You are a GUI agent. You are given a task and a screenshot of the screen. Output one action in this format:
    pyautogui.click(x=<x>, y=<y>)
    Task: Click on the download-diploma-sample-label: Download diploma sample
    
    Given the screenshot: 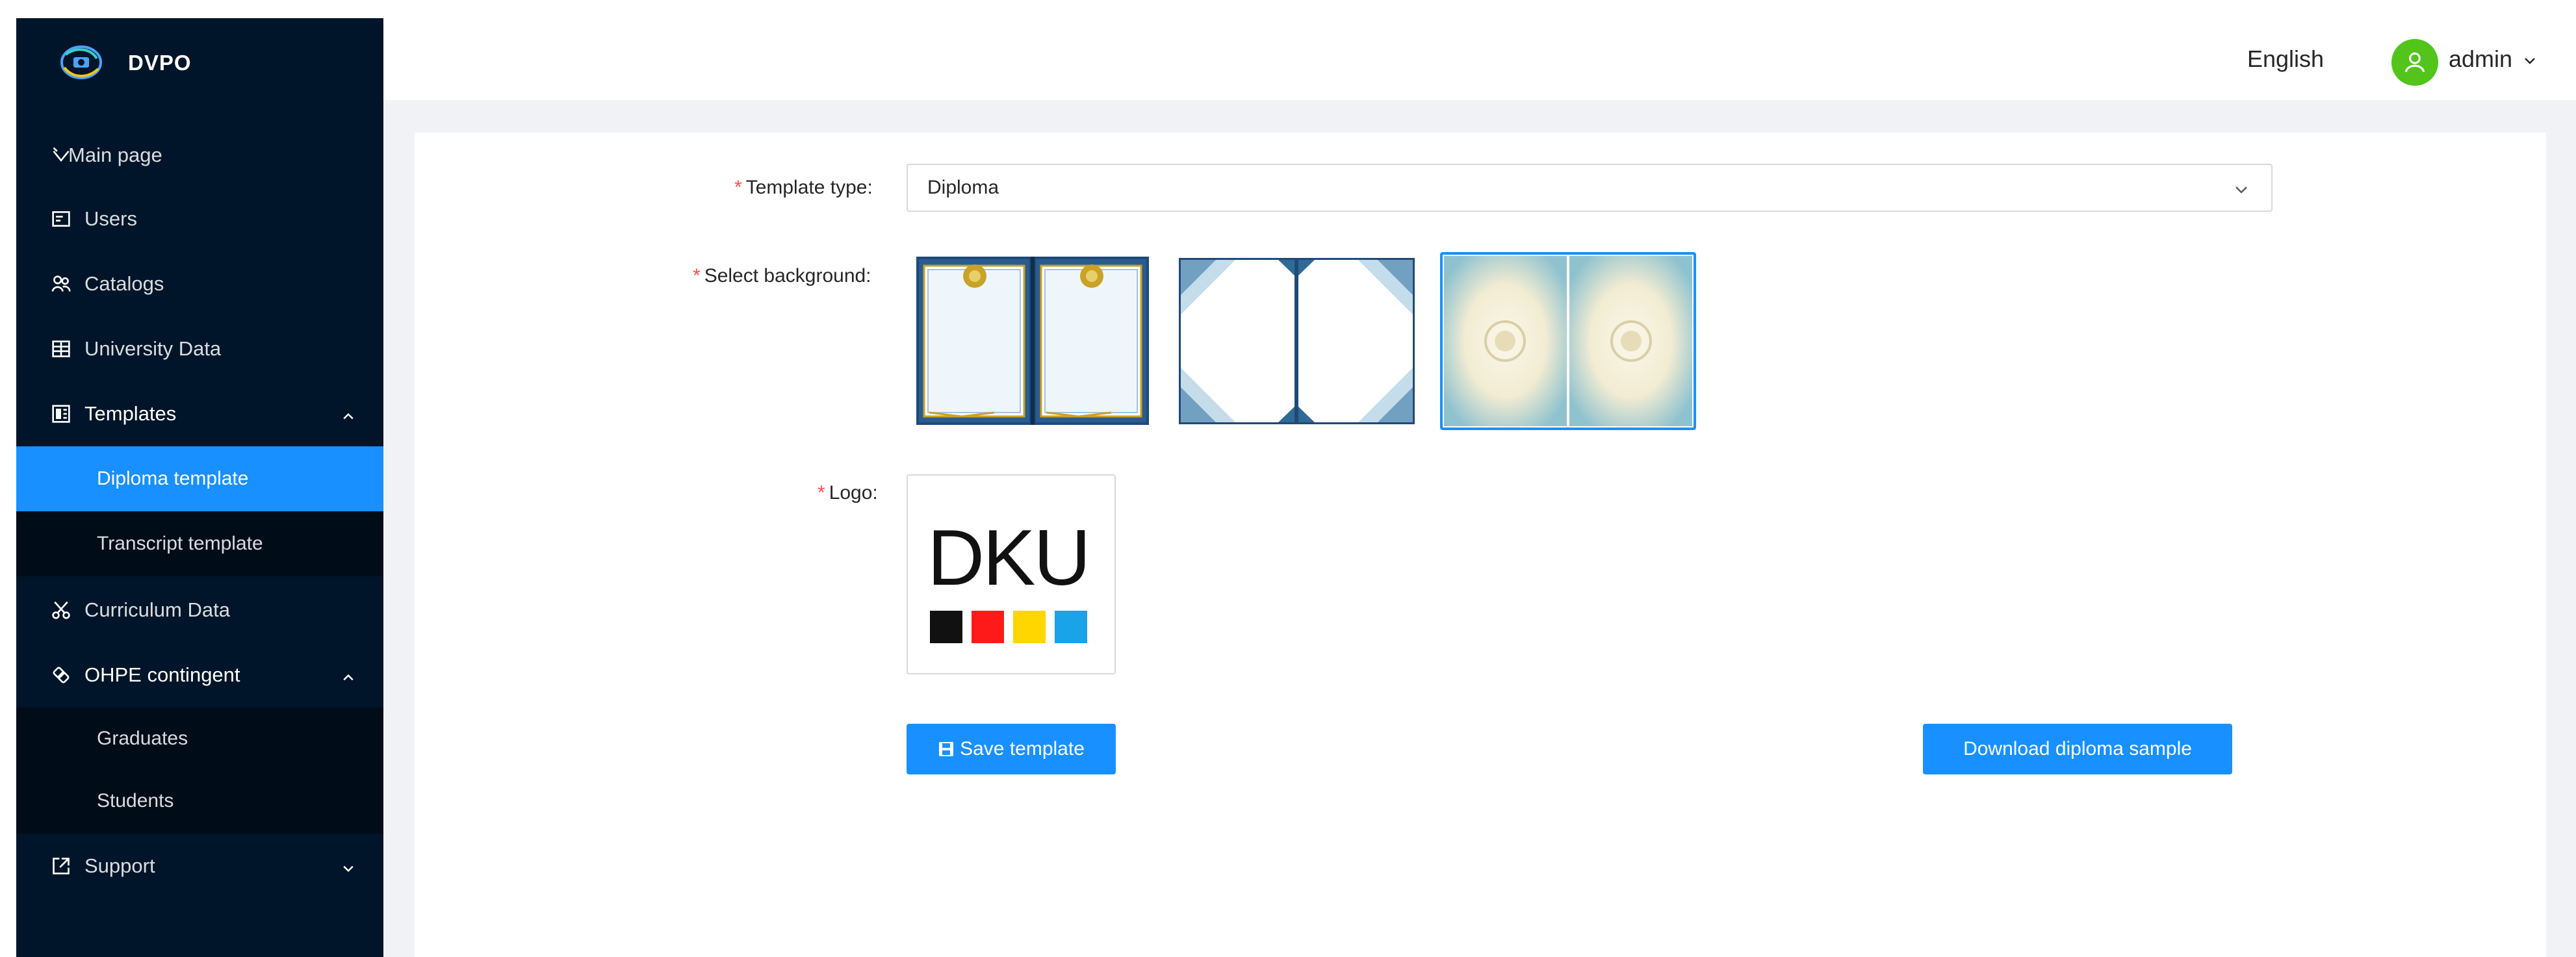 What is the action you would take?
    pyautogui.click(x=2077, y=748)
    